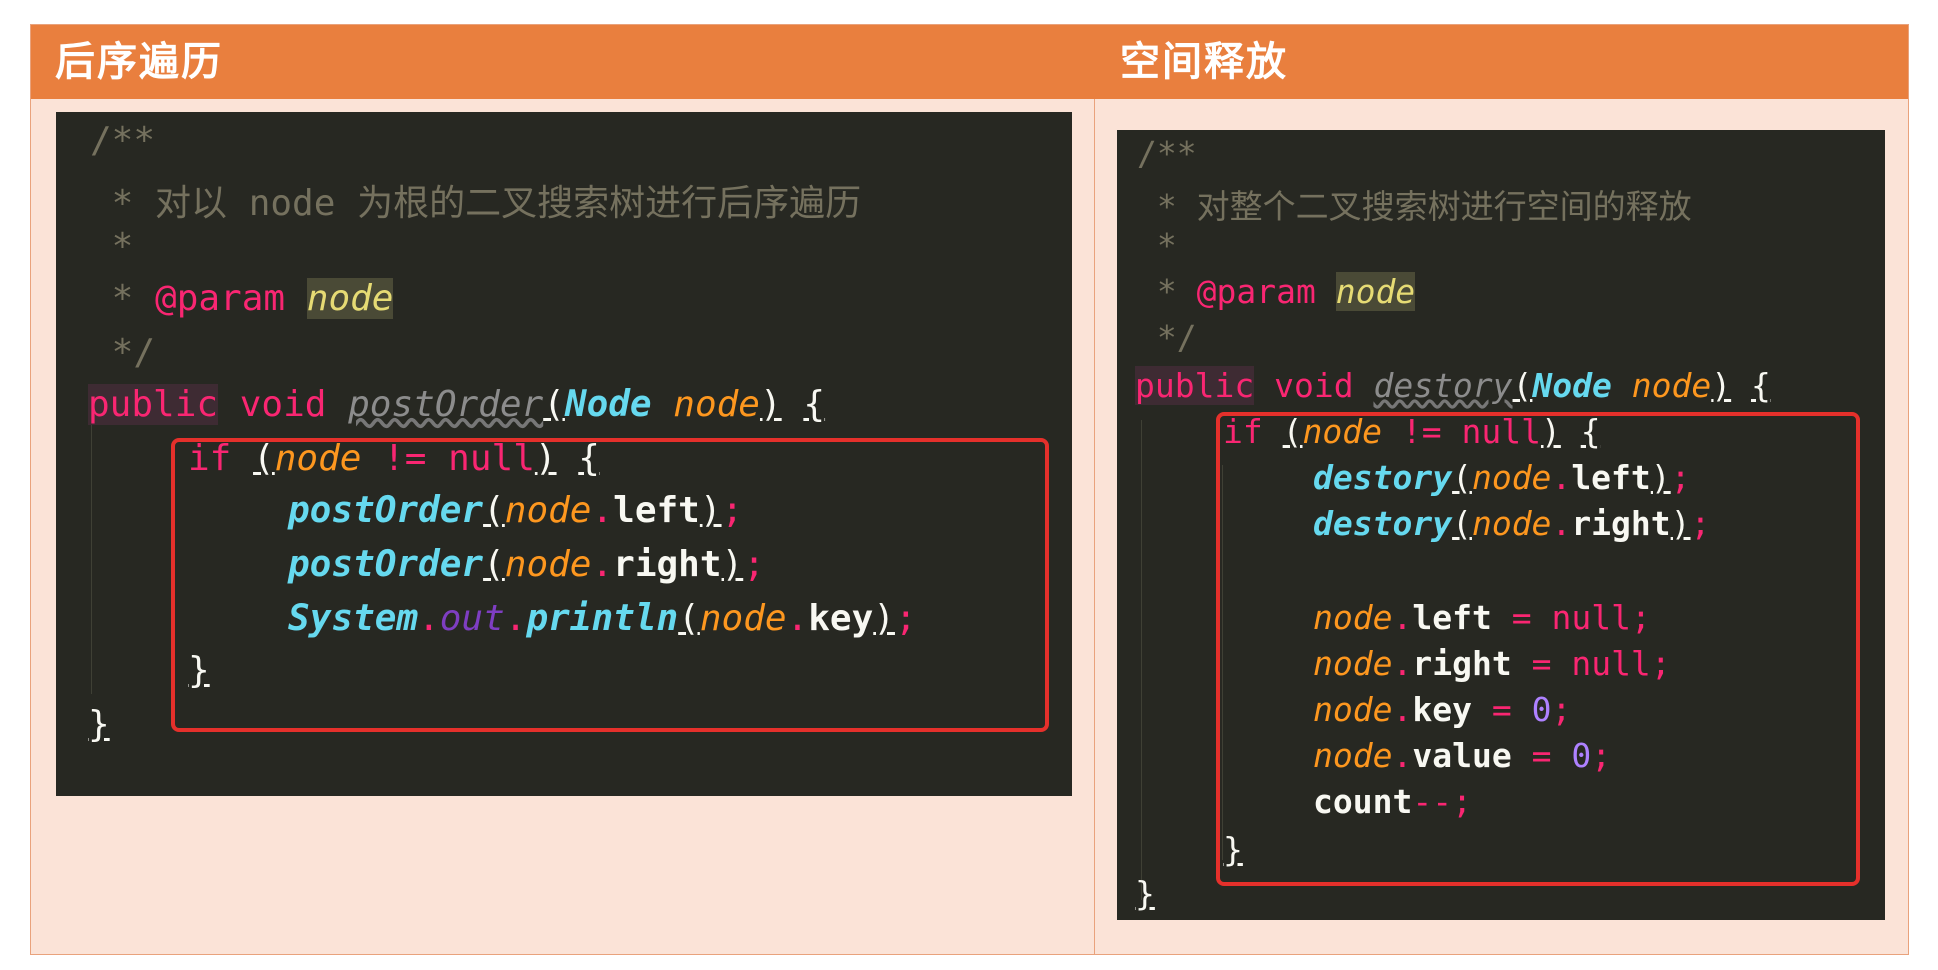  I want to click on code-line-signature: public void destory(Node node) {, so click(1453, 385).